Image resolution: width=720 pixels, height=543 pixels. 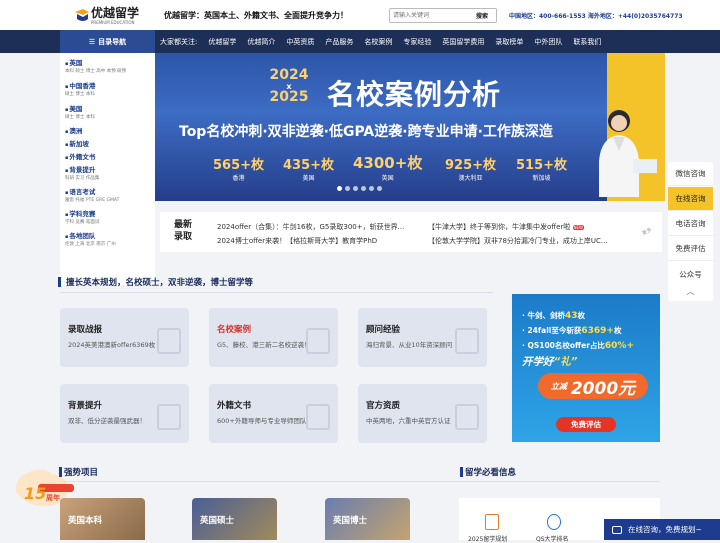 I want to click on float-official-account: 公众号, so click(x=690, y=274).